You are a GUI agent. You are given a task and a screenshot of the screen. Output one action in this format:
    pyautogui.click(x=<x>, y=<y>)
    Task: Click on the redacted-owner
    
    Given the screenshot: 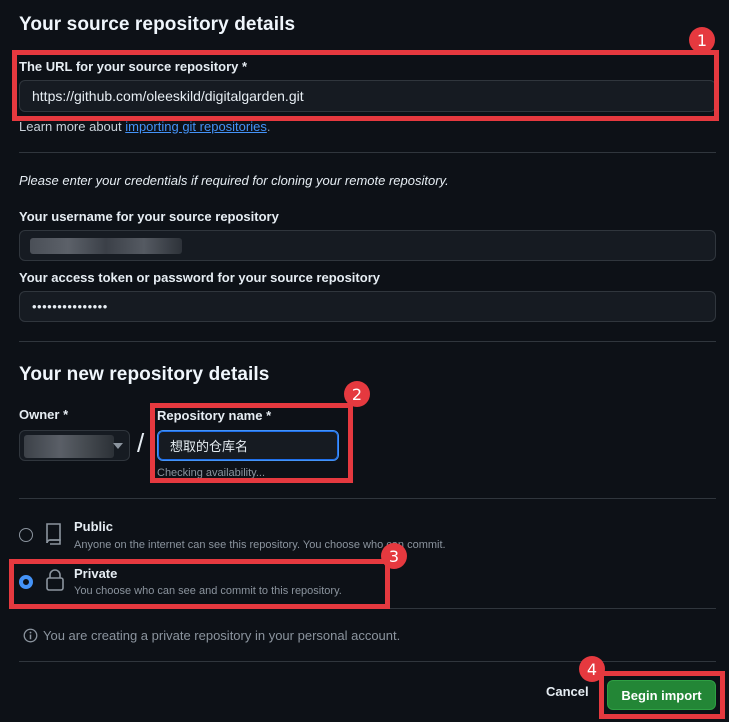 What is the action you would take?
    pyautogui.click(x=69, y=446)
    